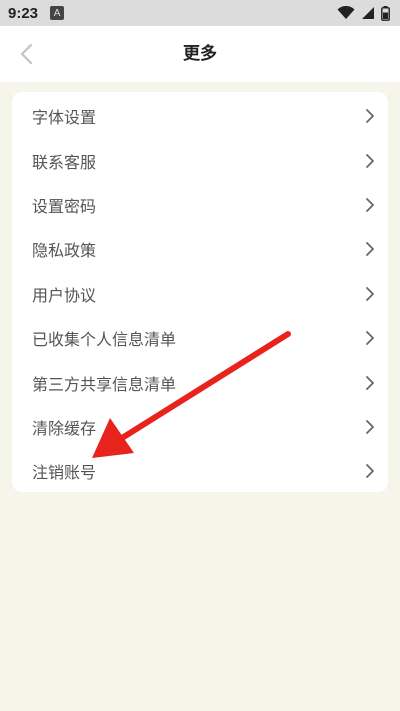 The width and height of the screenshot is (400, 711). Describe the element at coordinates (385, 13) in the screenshot. I see `battery-icon` at that location.